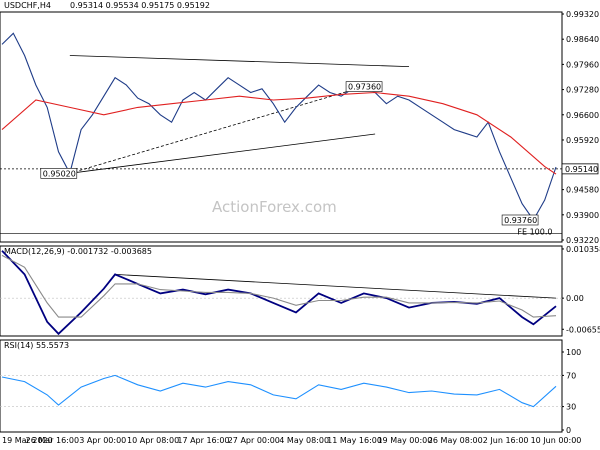  What do you see at coordinates (571, 375) in the screenshot?
I see `y-tick-label: 70` at bounding box center [571, 375].